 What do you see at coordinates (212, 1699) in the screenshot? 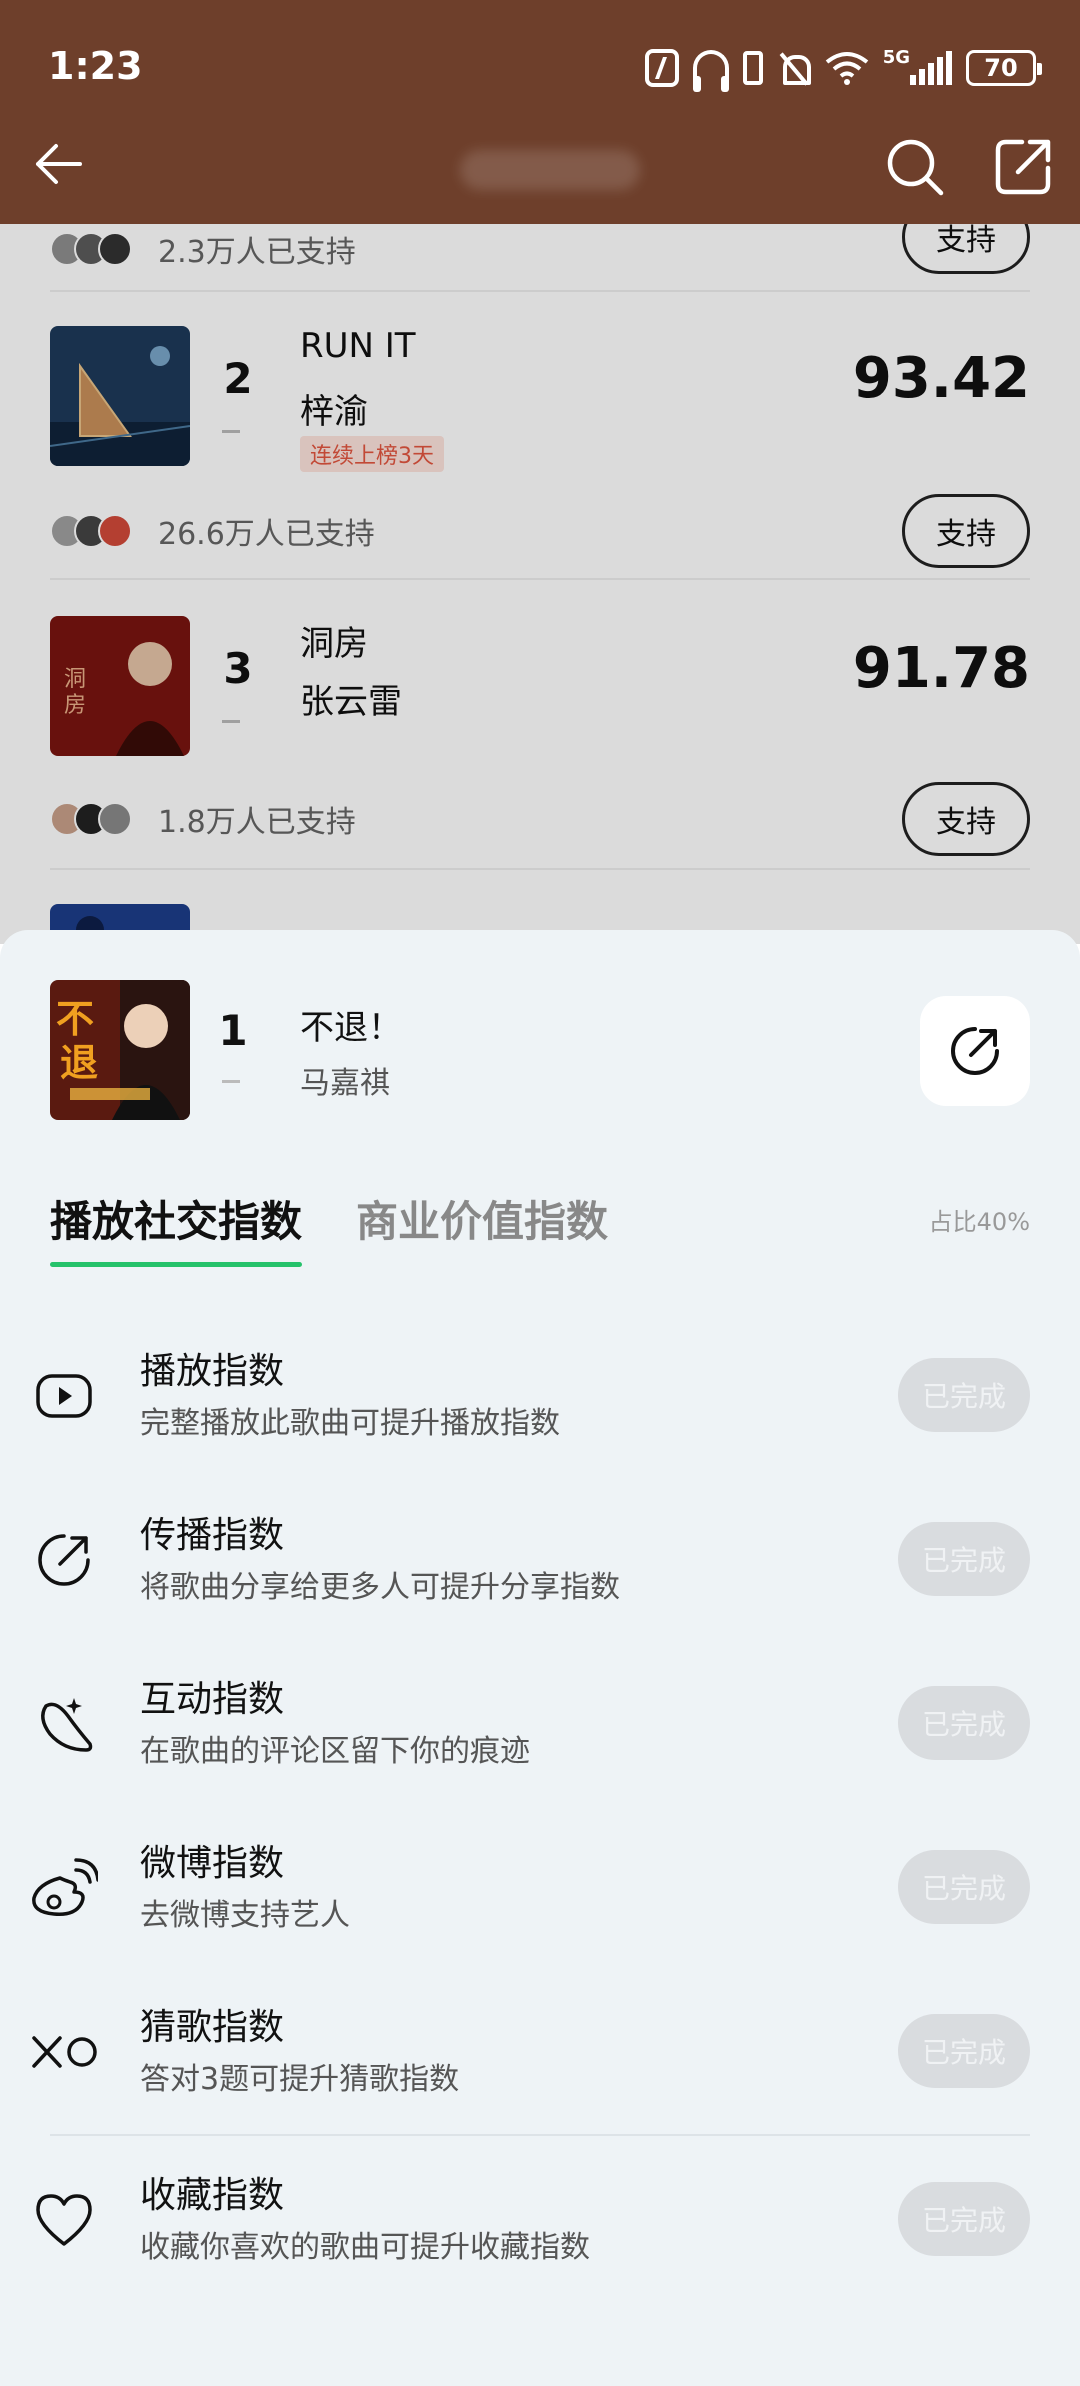
I see `task-name: 互动指数` at bounding box center [212, 1699].